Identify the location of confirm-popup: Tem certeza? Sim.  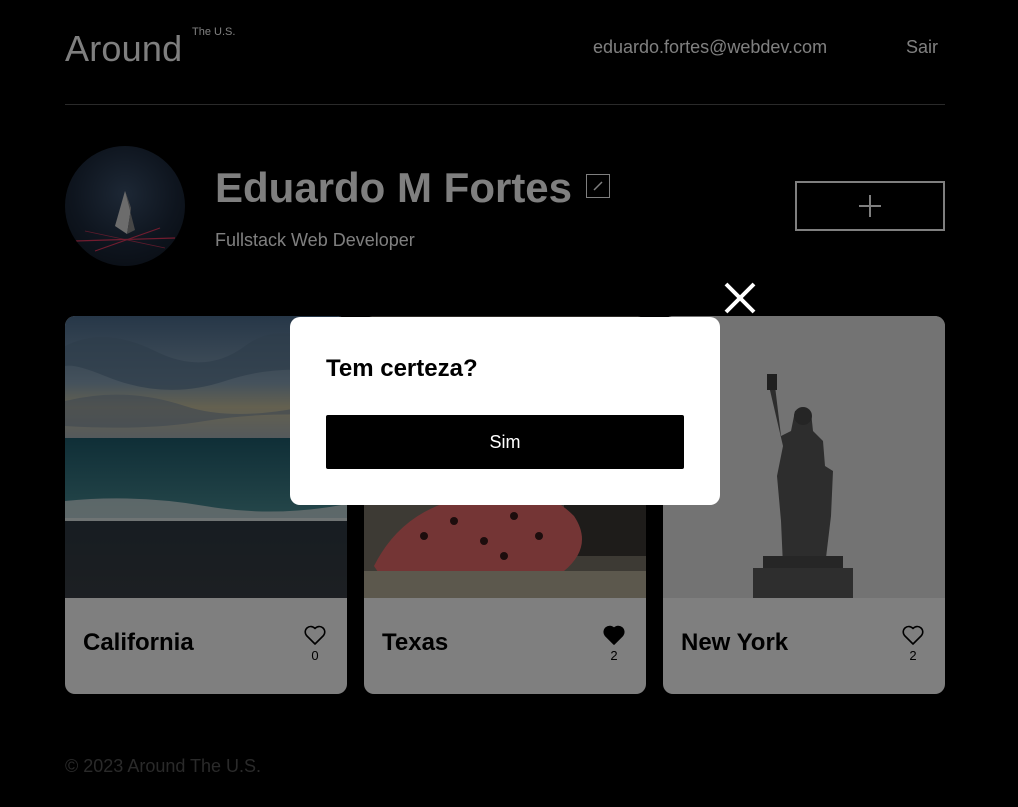
(505, 411).